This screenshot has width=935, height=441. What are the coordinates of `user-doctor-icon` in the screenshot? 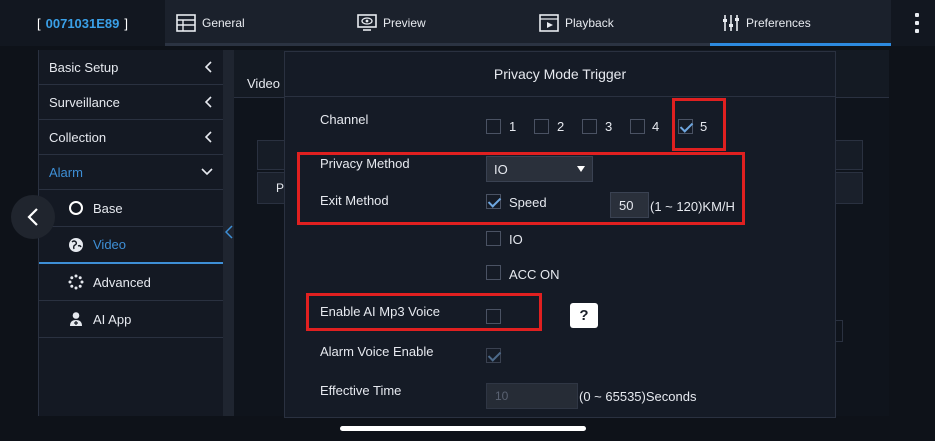 It's located at (76, 319).